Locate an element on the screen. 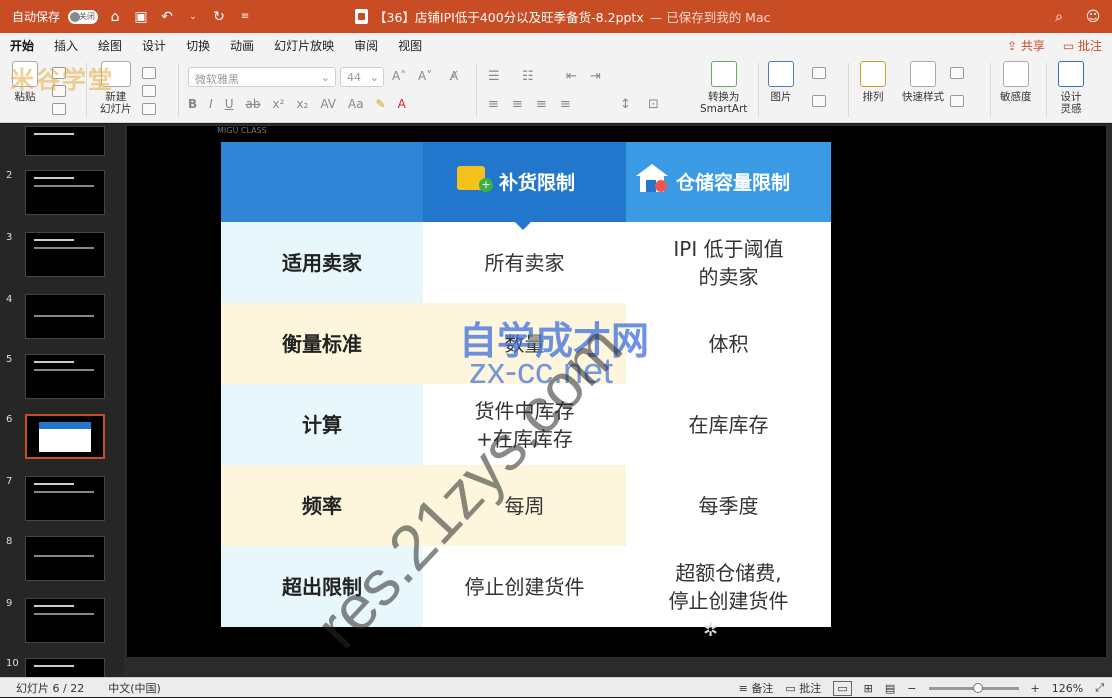  zoom-slider-knob is located at coordinates (977, 687).